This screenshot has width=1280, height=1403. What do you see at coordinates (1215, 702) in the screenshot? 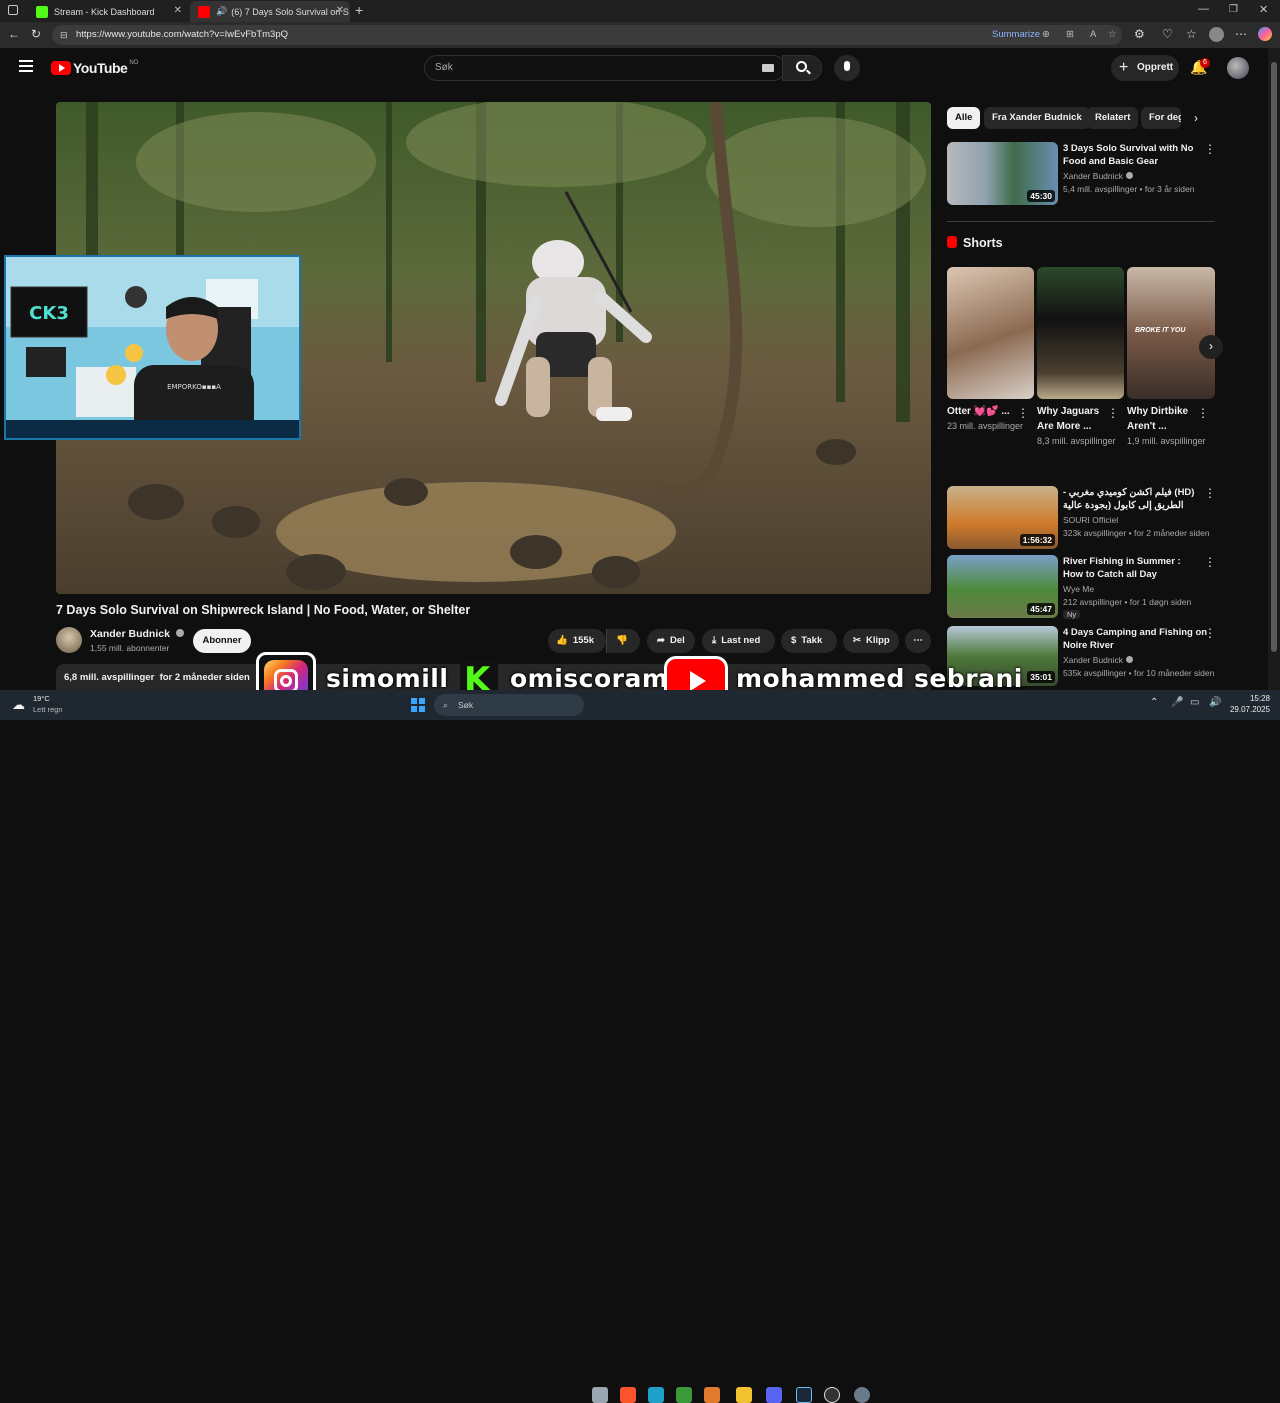
I see `volume-icon: 🔊` at bounding box center [1215, 702].